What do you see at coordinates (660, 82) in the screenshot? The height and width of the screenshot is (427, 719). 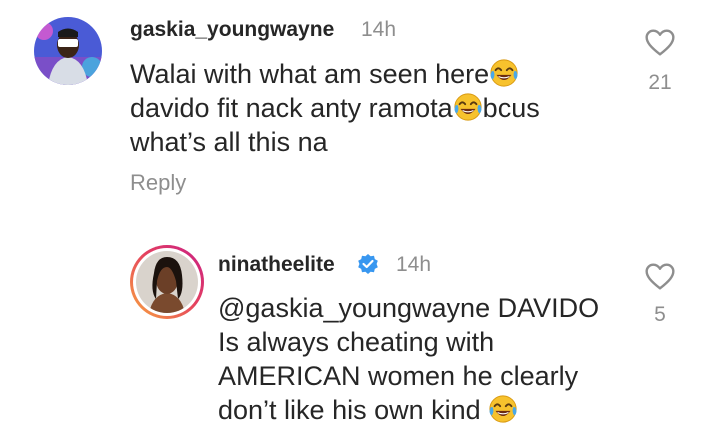 I see `like-count: 21` at bounding box center [660, 82].